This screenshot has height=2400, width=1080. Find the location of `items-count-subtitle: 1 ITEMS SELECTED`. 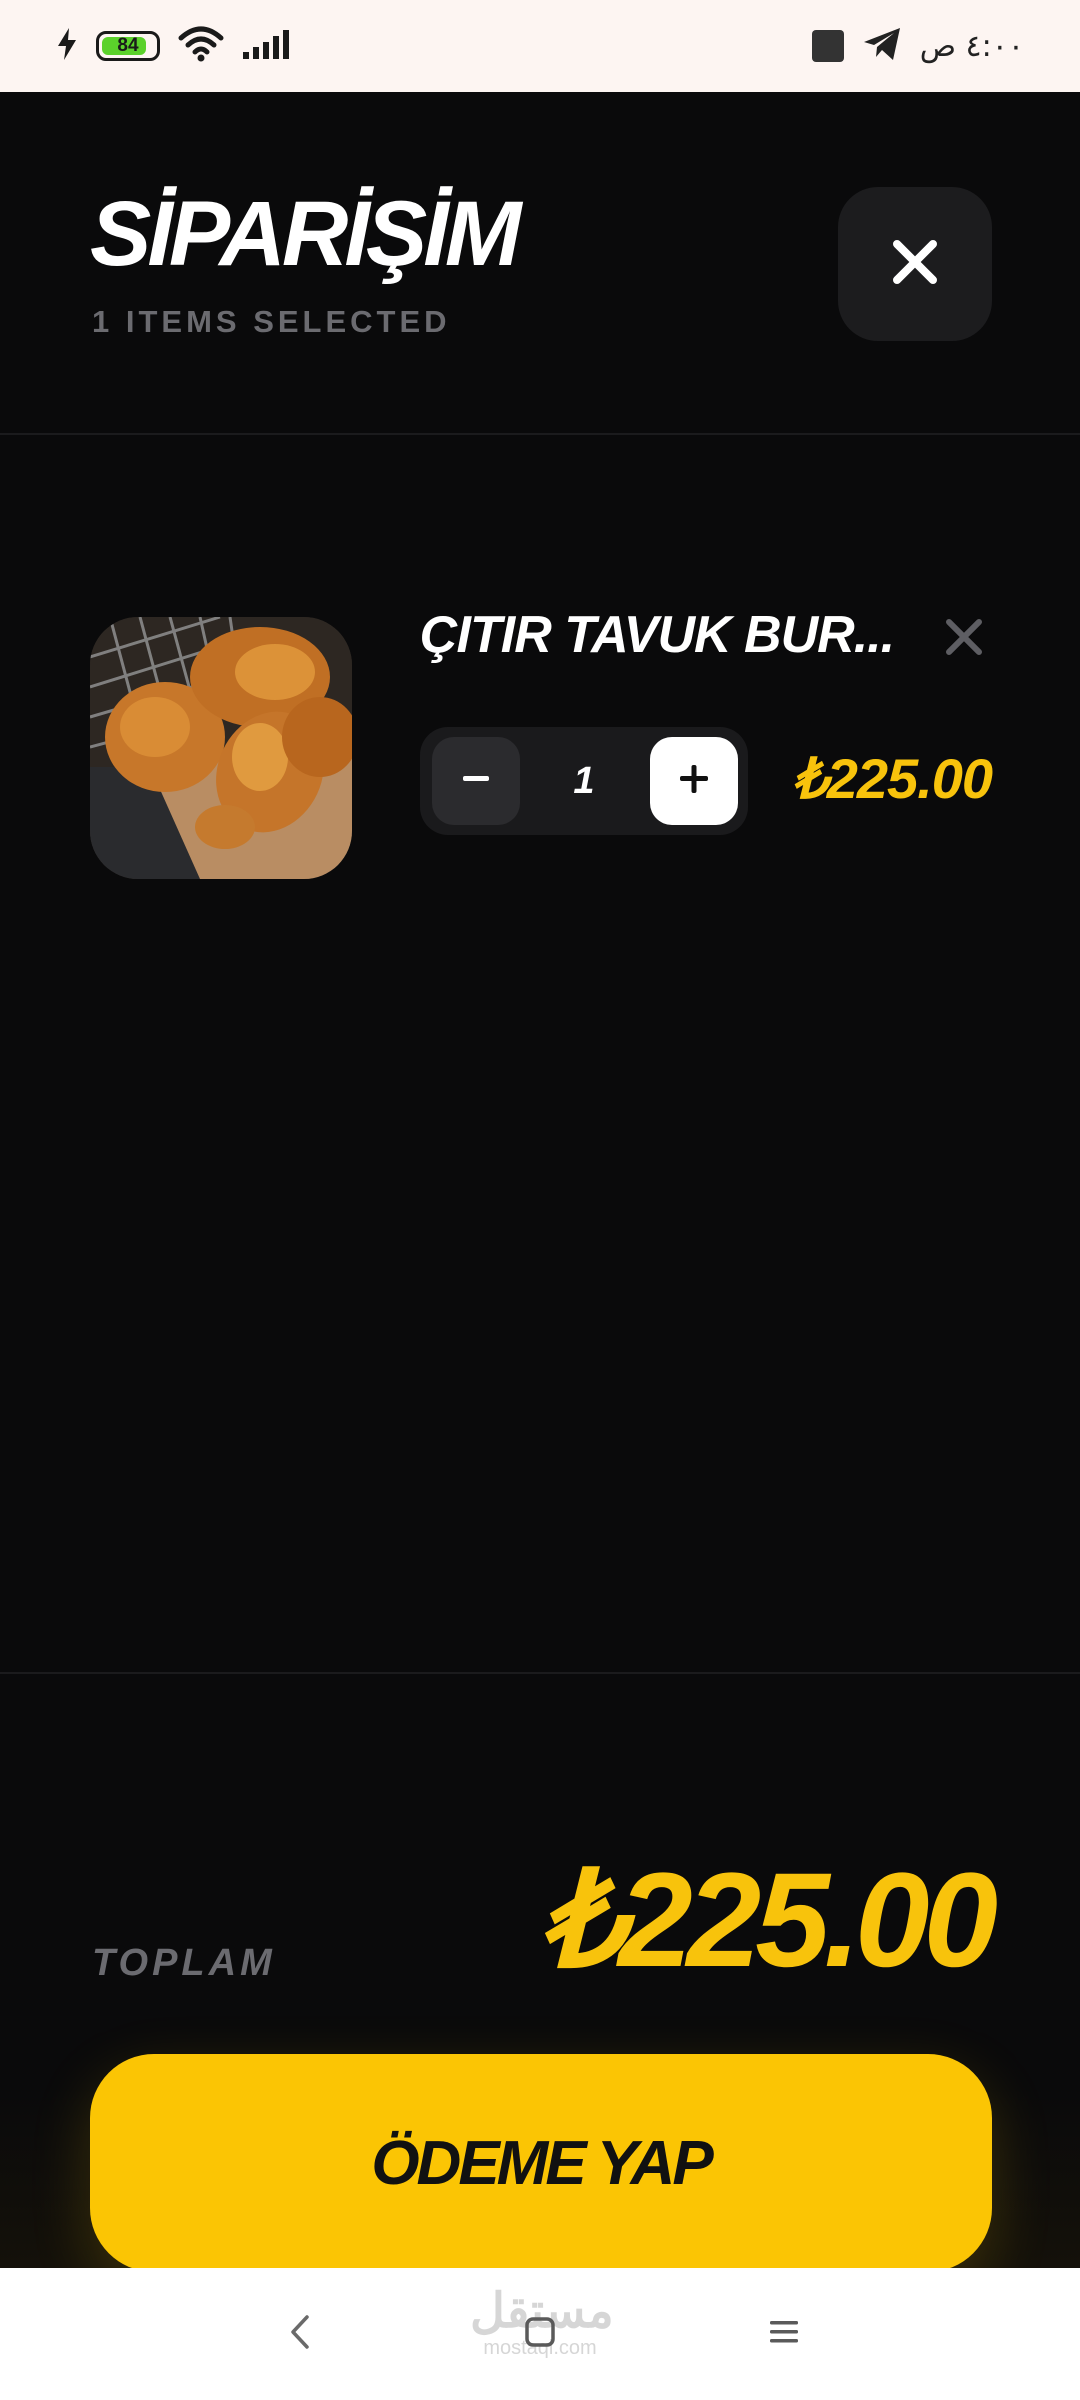

items-count-subtitle: 1 ITEMS SELECTED is located at coordinates (271, 321).